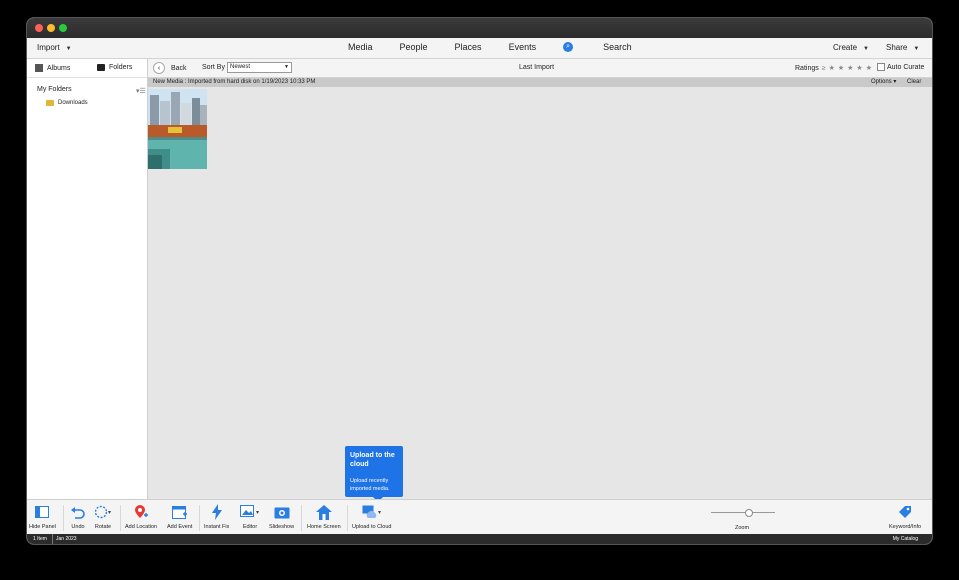 The height and width of the screenshot is (580, 959). Describe the element at coordinates (479, 539) in the screenshot. I see `status-bar: 1 Item Jan 2023 My Catalog` at that location.